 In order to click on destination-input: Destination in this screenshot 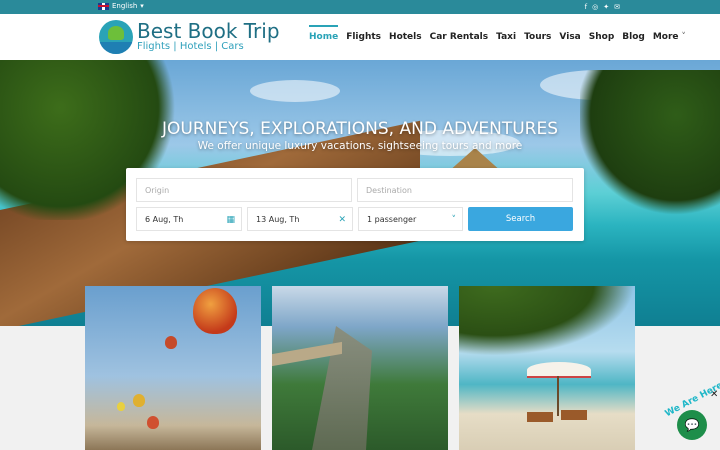, I will do `click(465, 190)`.